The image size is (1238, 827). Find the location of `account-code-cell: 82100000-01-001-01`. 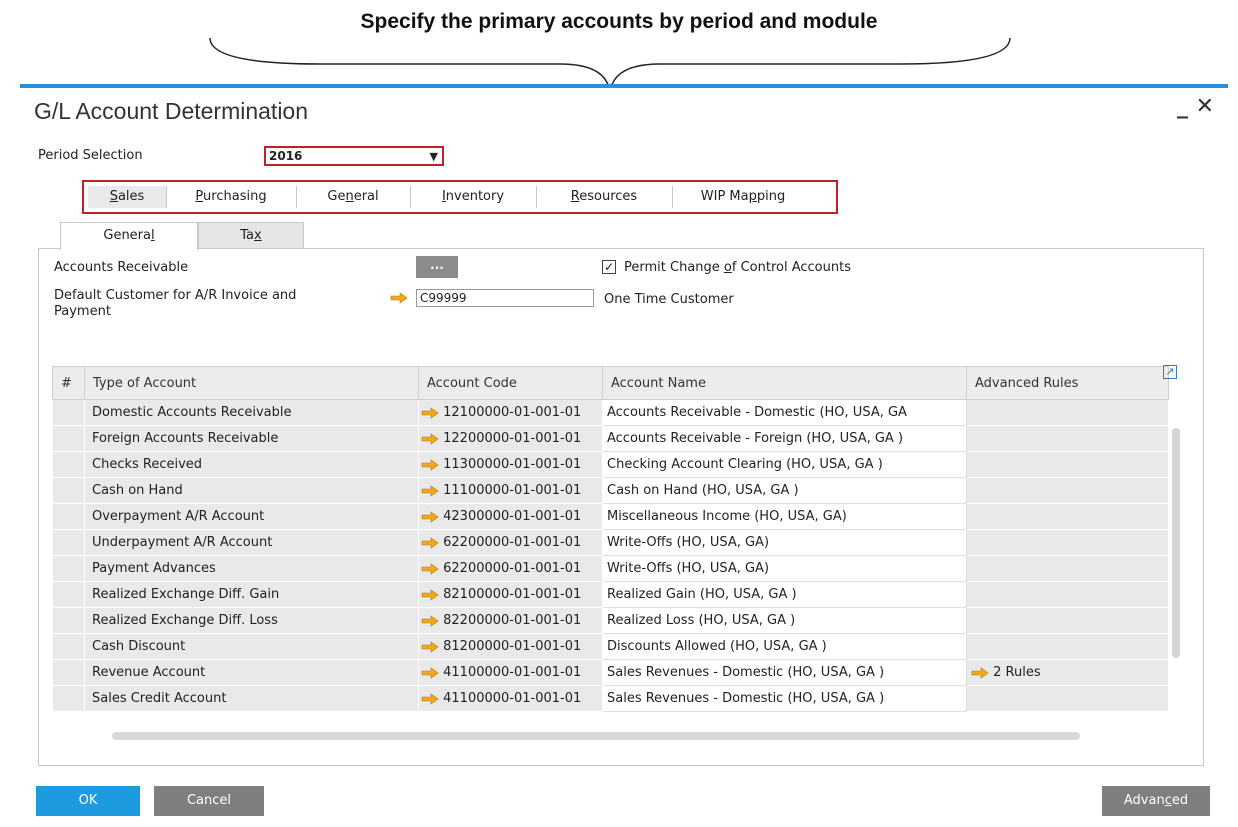

account-code-cell: 82100000-01-001-01 is located at coordinates (510, 594).